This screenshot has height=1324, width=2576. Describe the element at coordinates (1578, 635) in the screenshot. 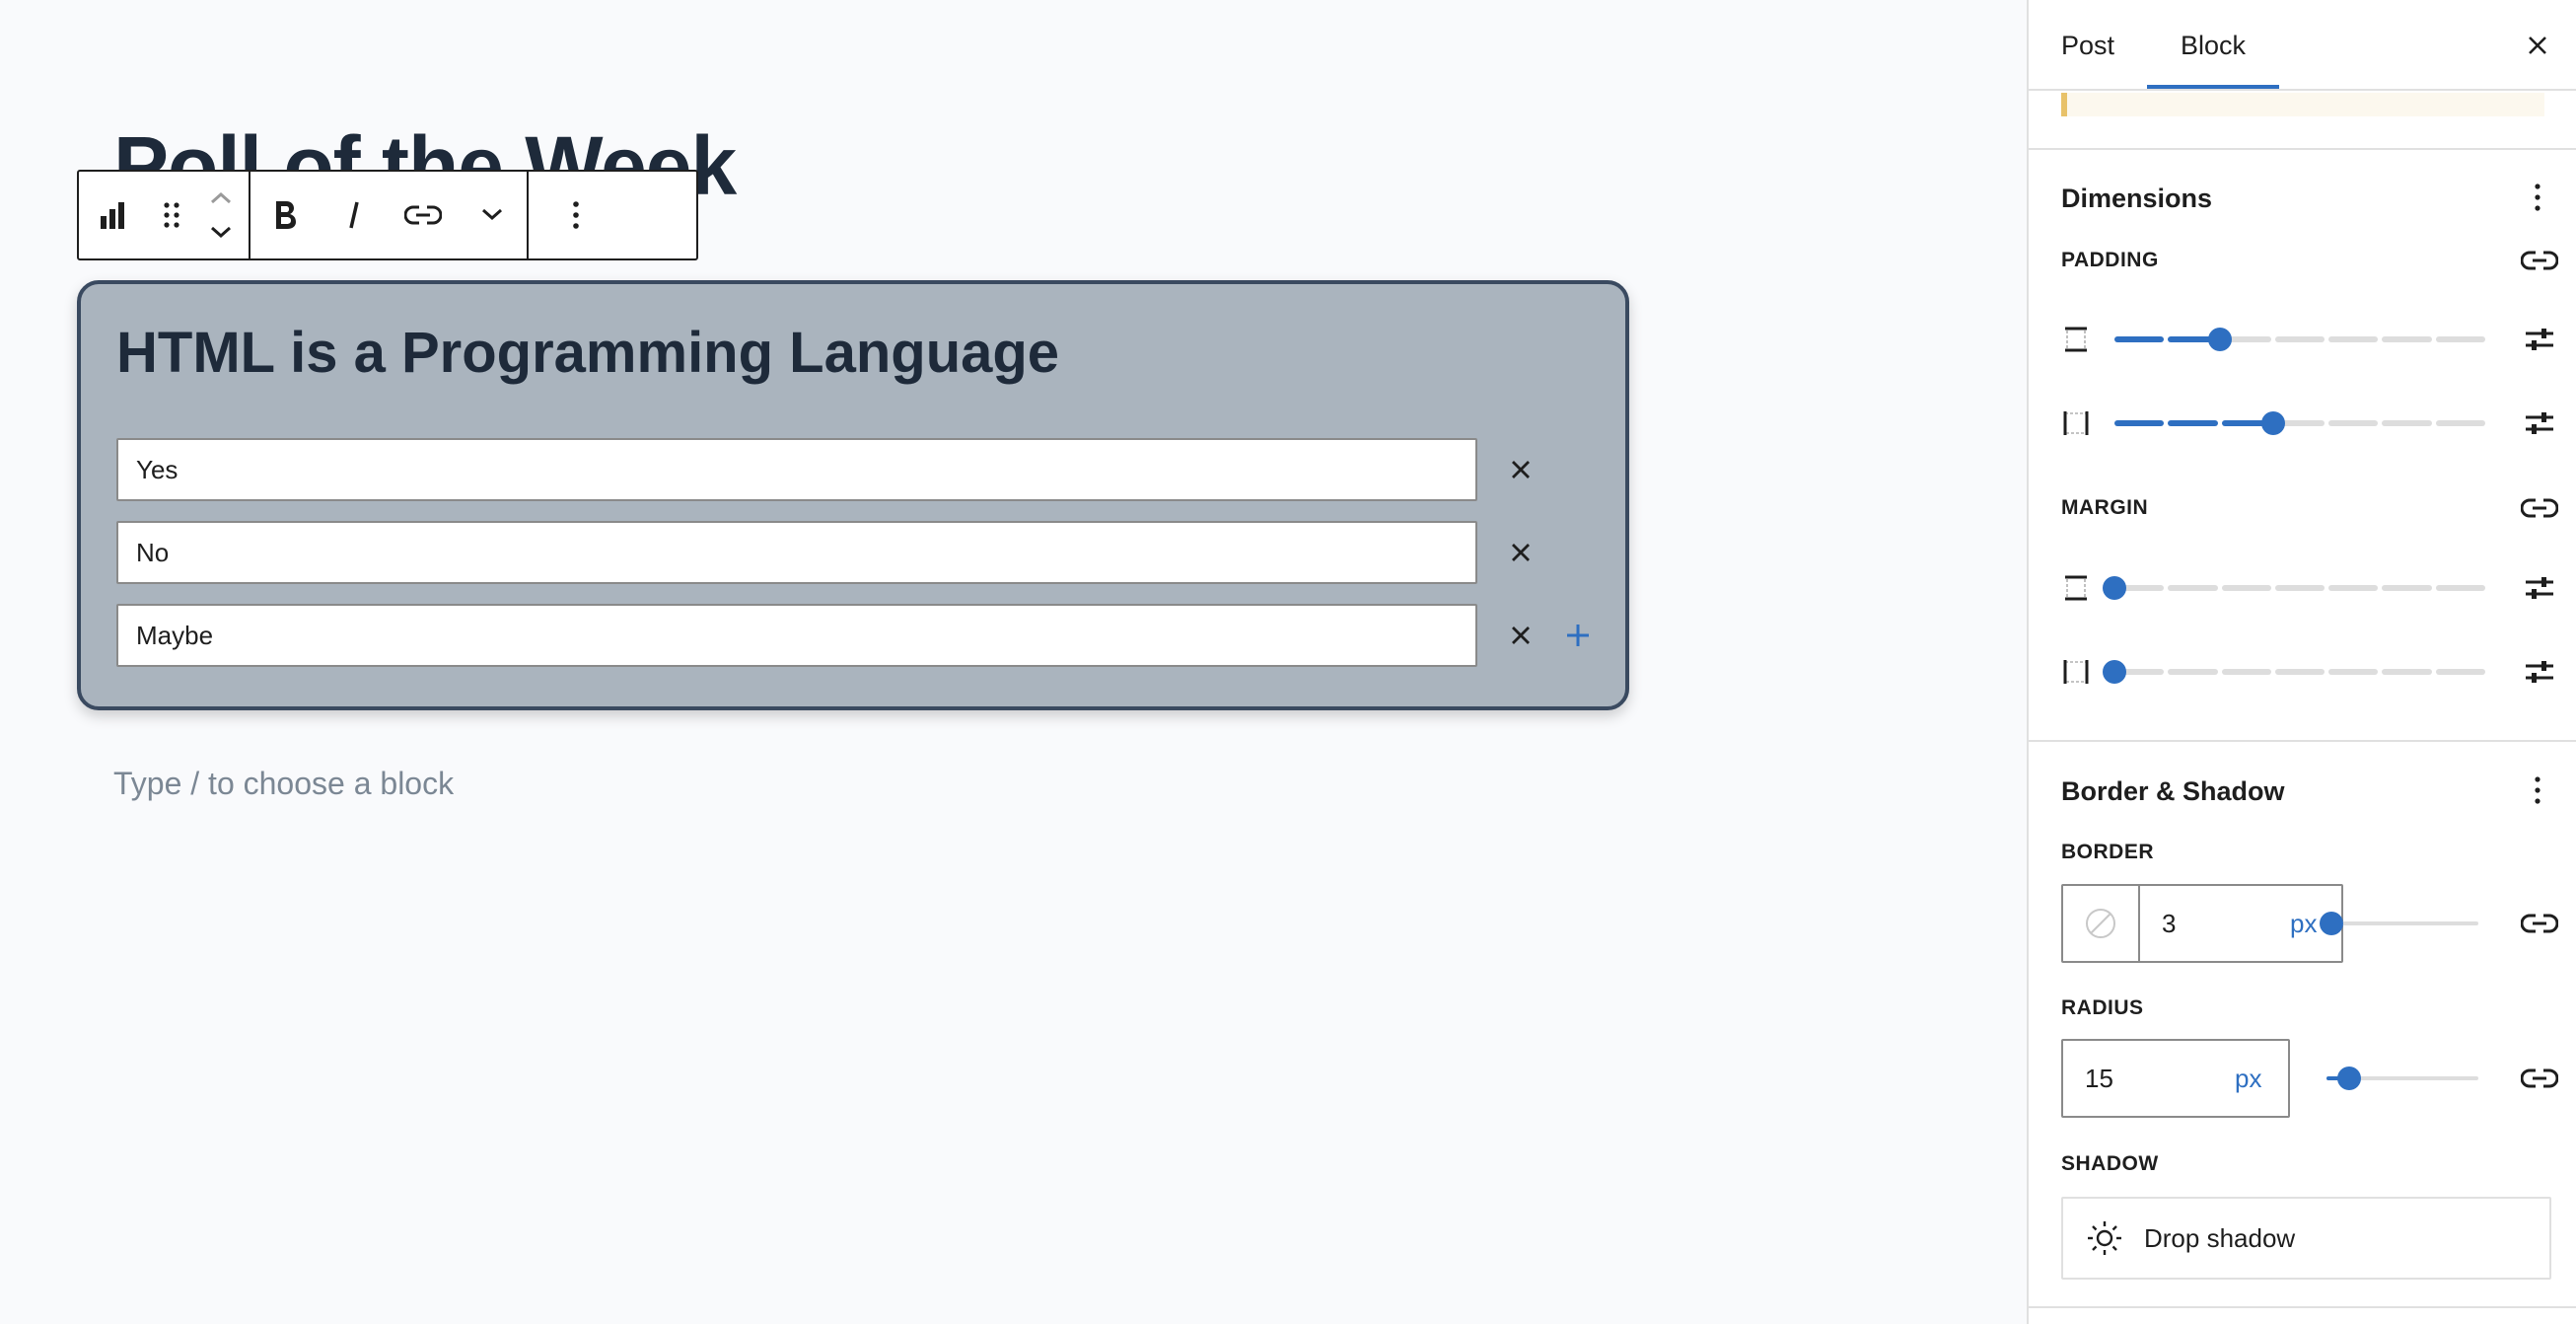

I see `add-option-icon` at that location.